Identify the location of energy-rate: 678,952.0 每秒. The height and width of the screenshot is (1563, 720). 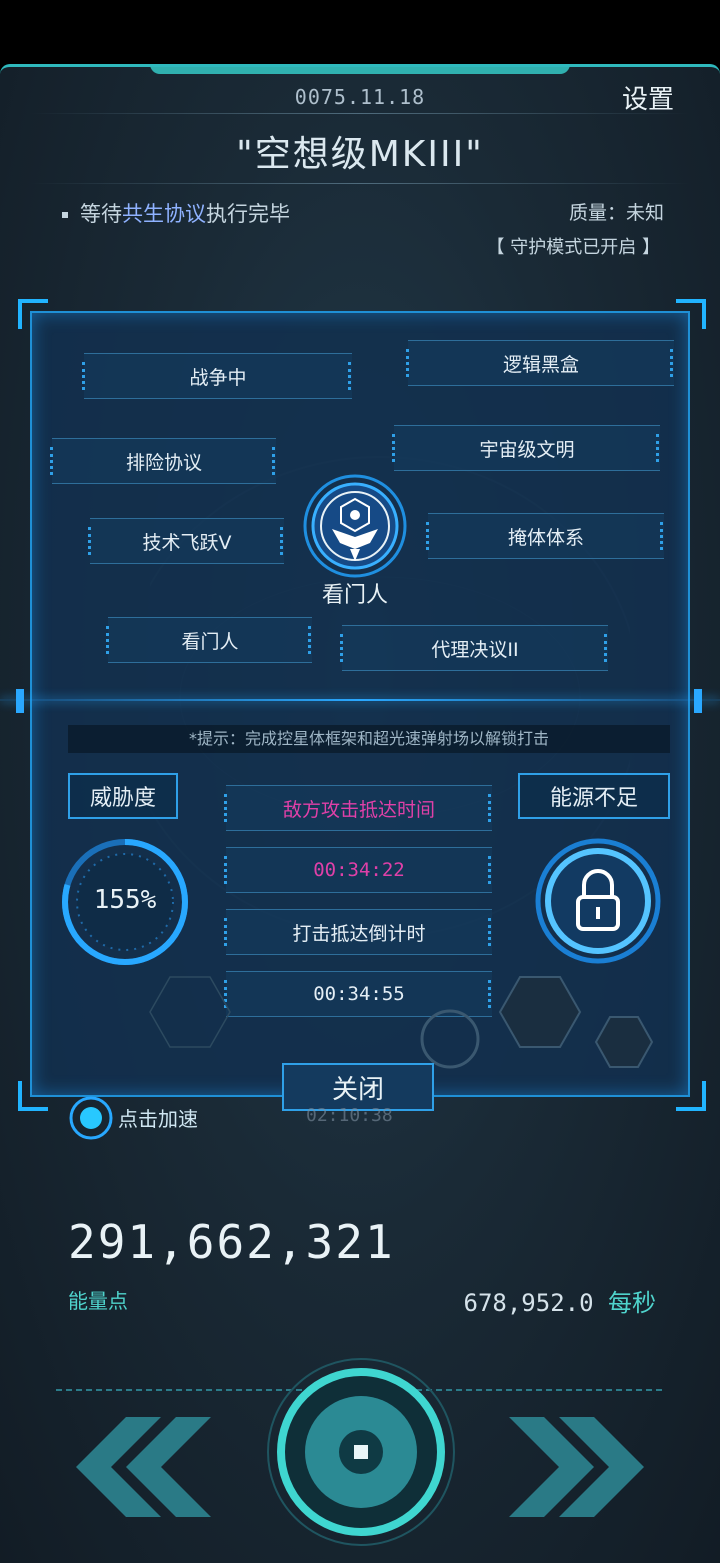
(560, 1300).